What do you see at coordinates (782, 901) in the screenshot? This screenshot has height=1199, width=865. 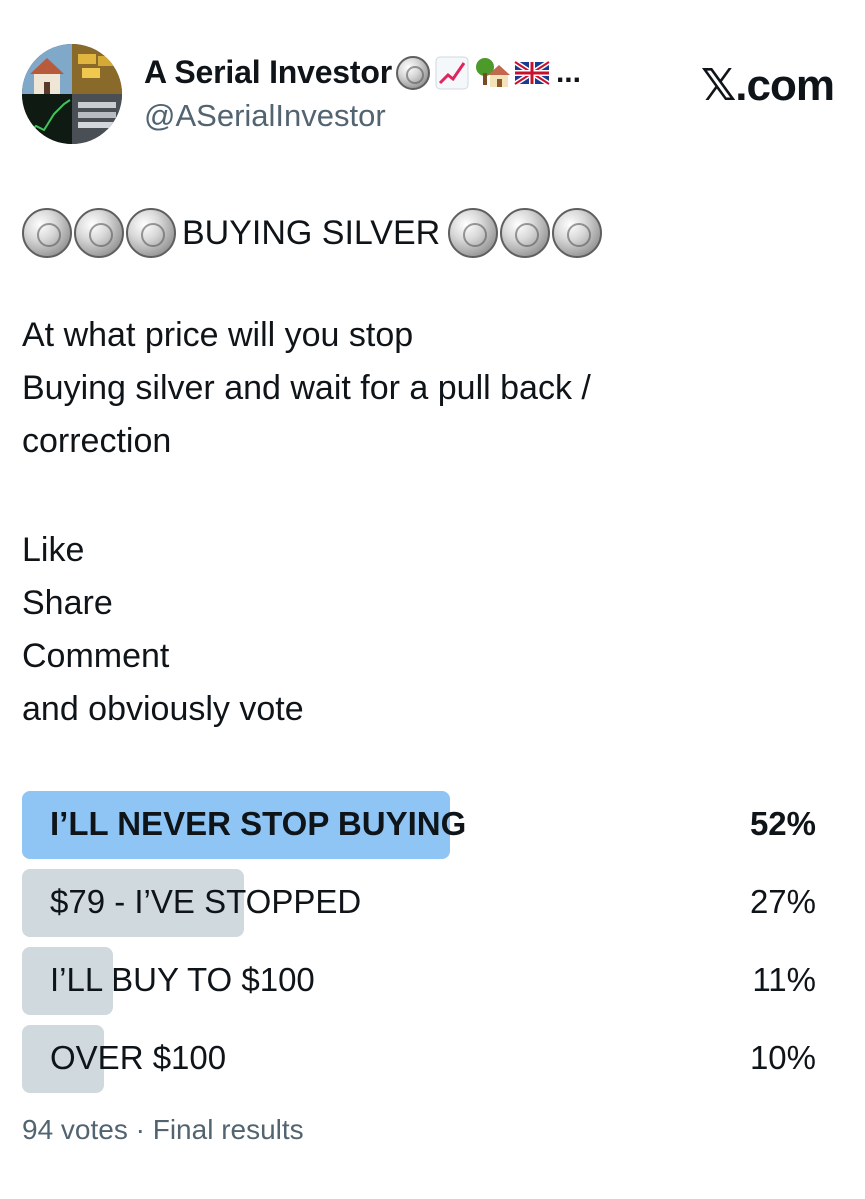 I see `poll-option-percent: 27%` at bounding box center [782, 901].